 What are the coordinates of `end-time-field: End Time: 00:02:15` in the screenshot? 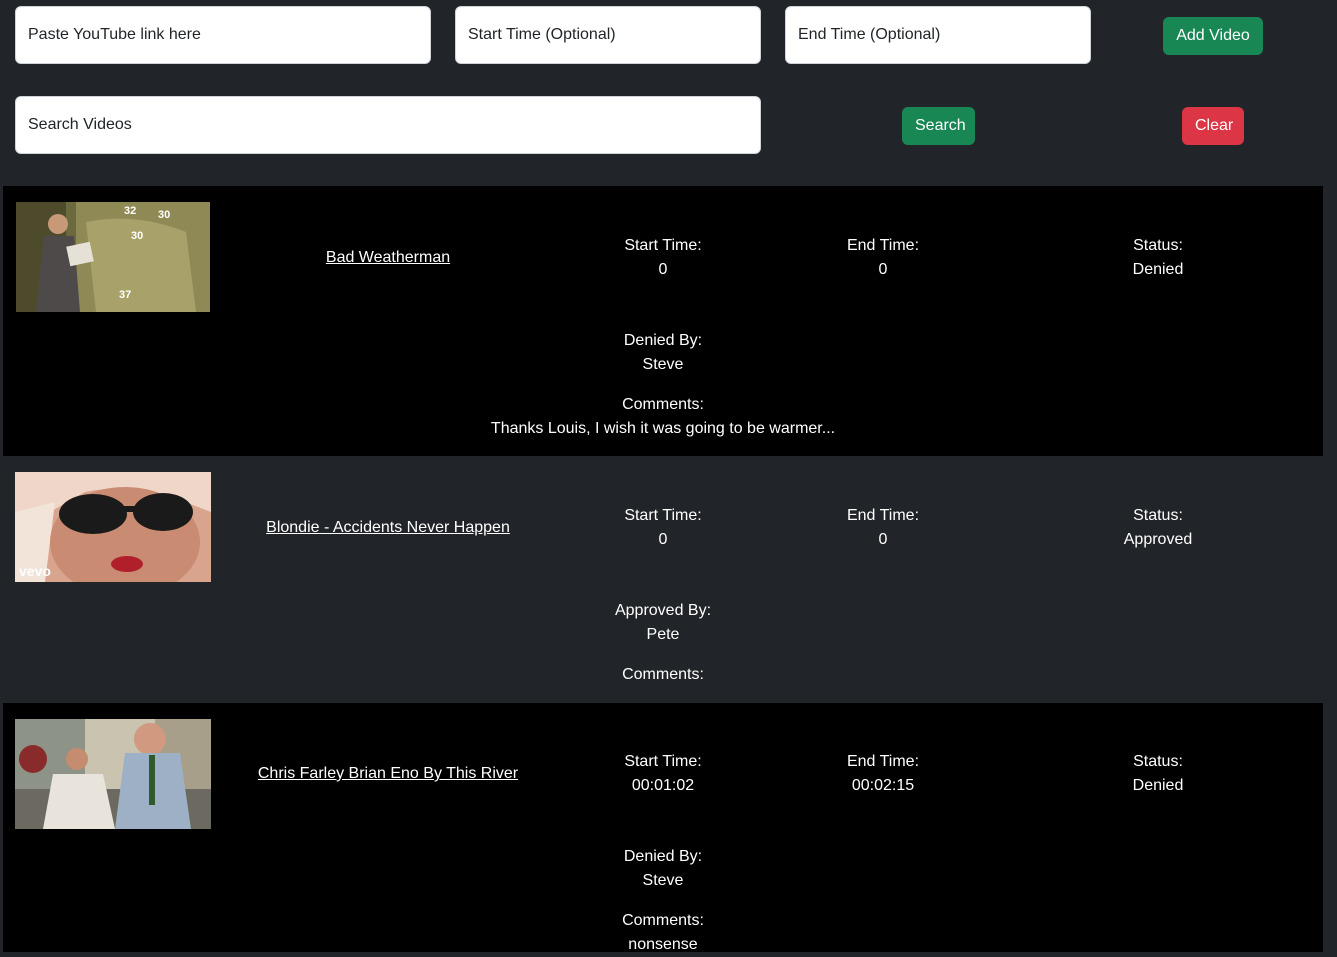 It's located at (883, 774).